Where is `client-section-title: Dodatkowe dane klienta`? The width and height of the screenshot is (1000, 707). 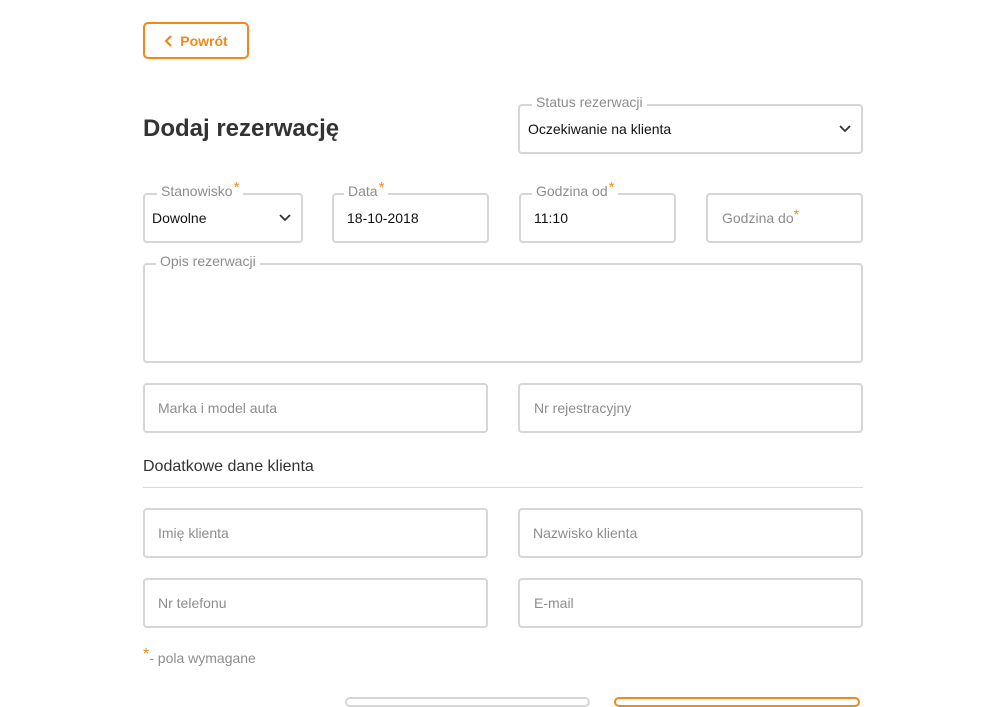
client-section-title: Dodatkowe dane klienta is located at coordinates (228, 466).